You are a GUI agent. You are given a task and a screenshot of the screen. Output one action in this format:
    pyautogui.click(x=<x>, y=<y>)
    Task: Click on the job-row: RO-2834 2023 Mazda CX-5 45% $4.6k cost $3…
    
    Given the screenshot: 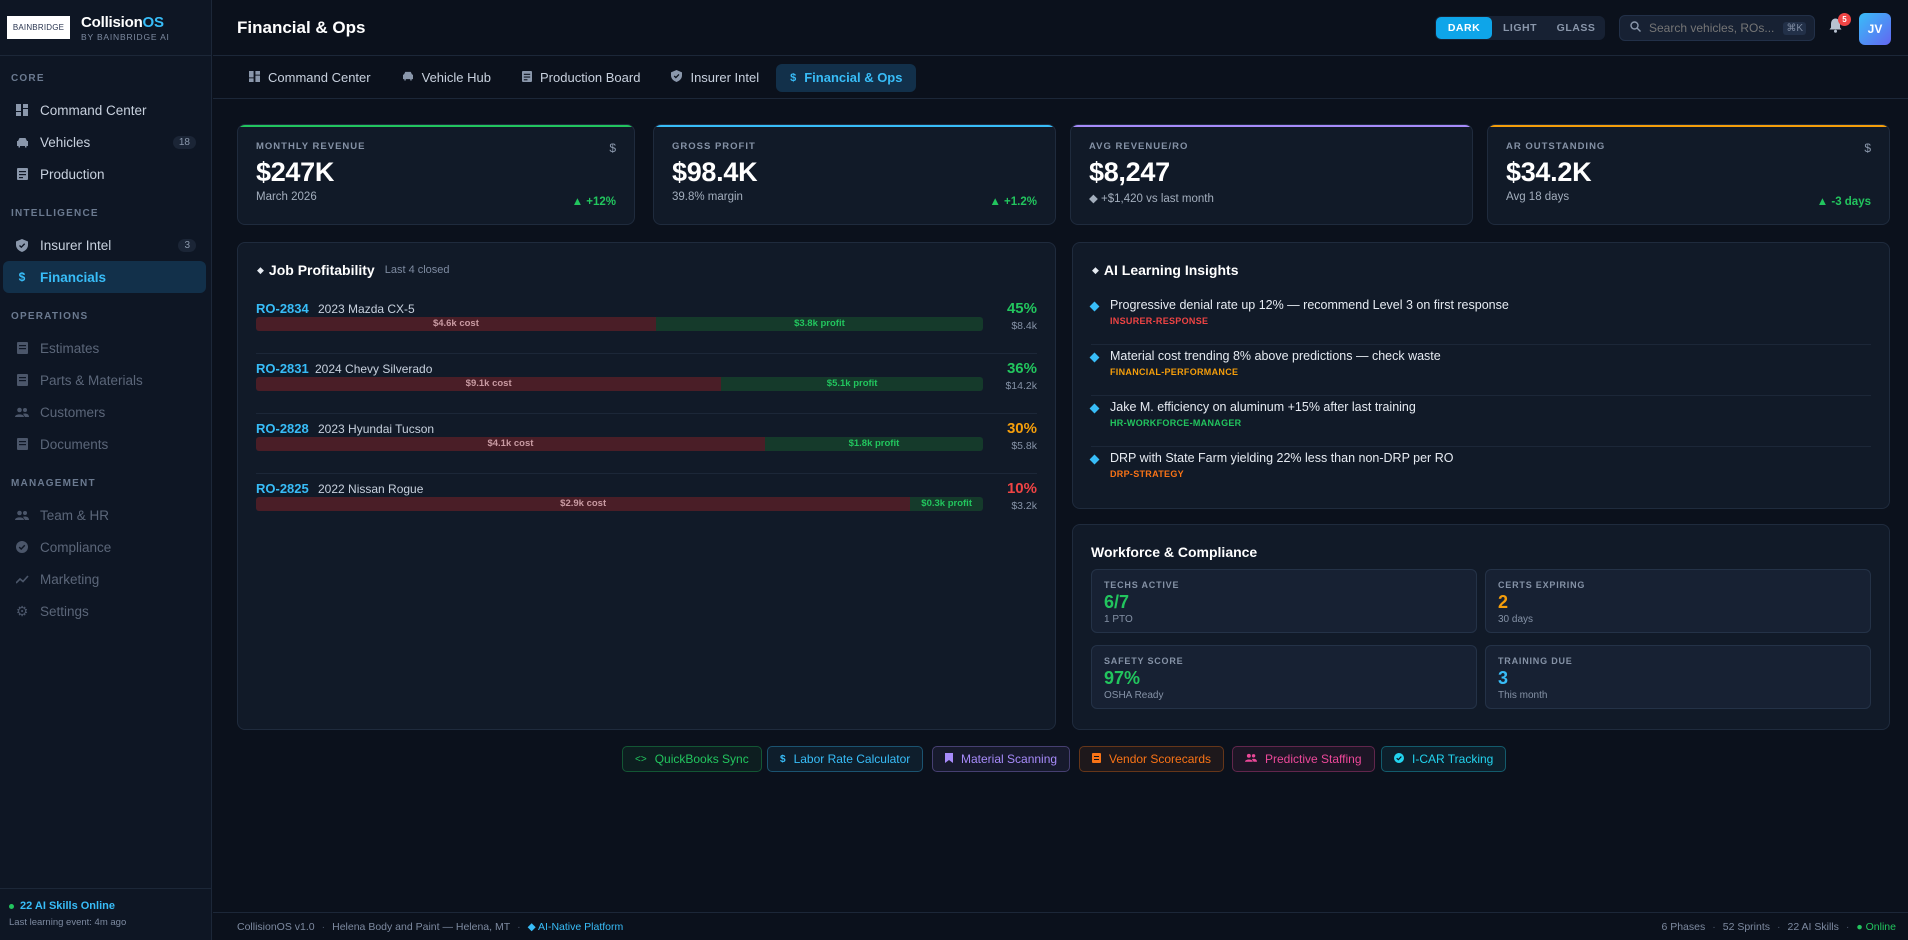 What is the action you would take?
    pyautogui.click(x=646, y=324)
    